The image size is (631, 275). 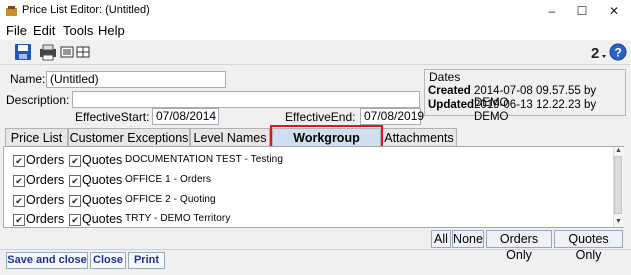 I want to click on tab-level-names: Level Names, so click(x=230, y=137).